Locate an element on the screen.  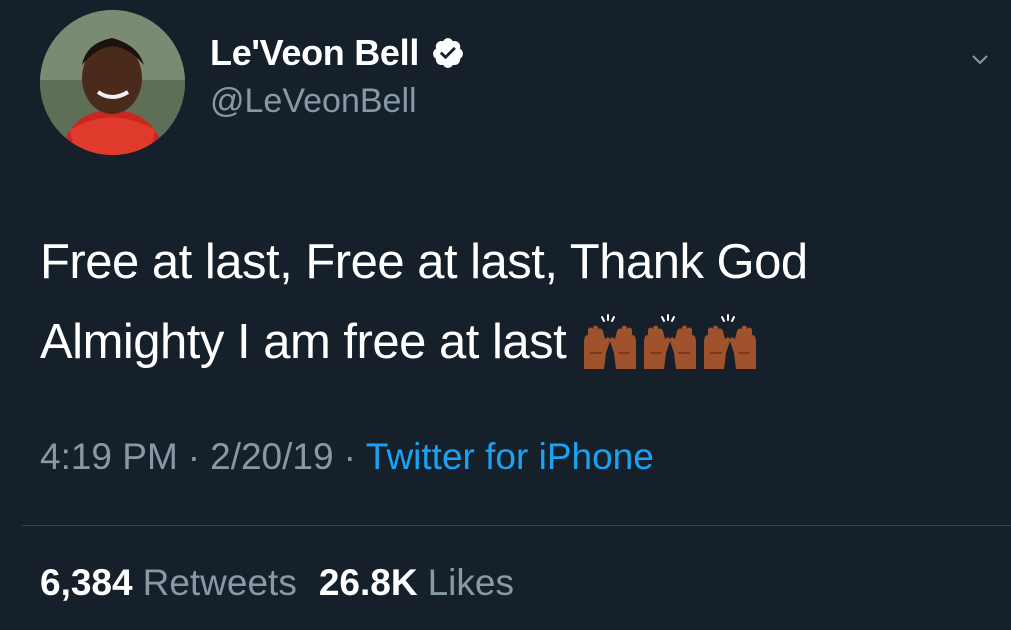
divider is located at coordinates (516, 525).